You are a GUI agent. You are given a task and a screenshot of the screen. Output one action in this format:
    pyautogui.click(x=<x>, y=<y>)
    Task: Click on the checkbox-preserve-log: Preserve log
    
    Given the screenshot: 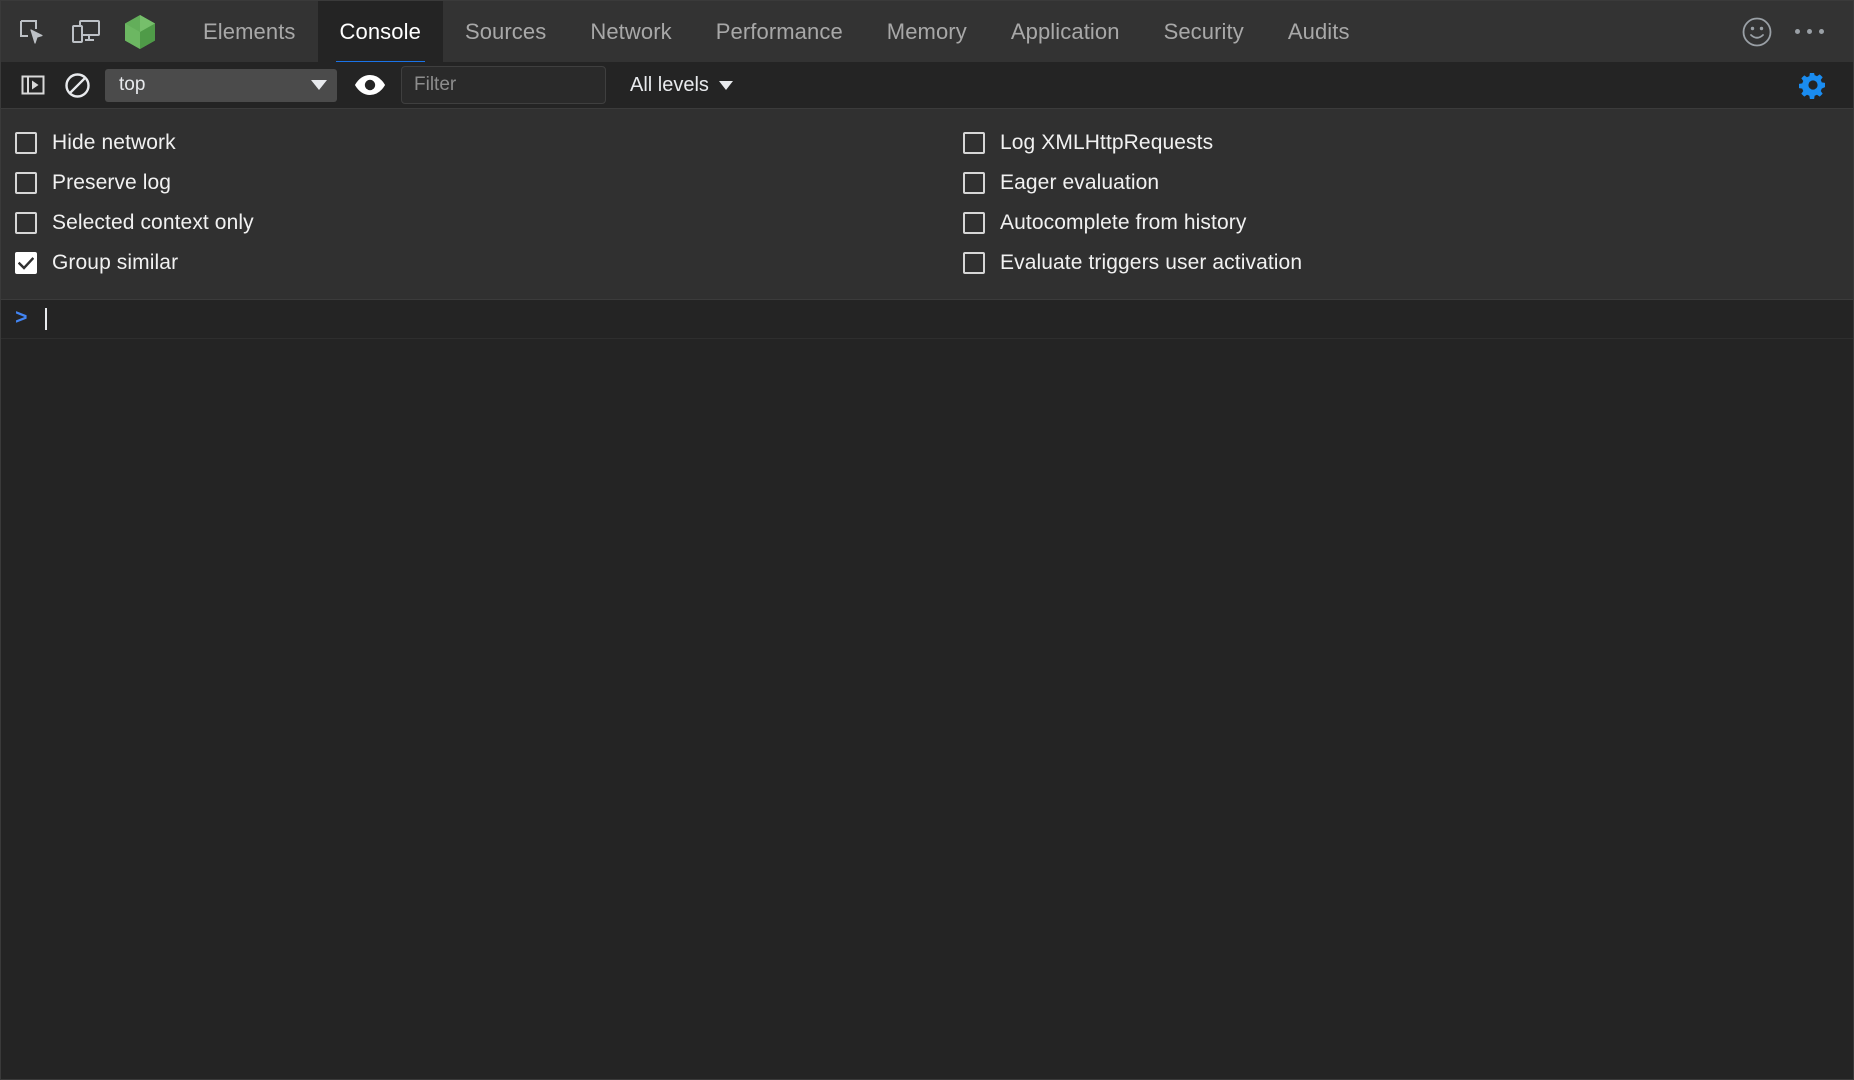 What is the action you would take?
    pyautogui.click(x=485, y=183)
    